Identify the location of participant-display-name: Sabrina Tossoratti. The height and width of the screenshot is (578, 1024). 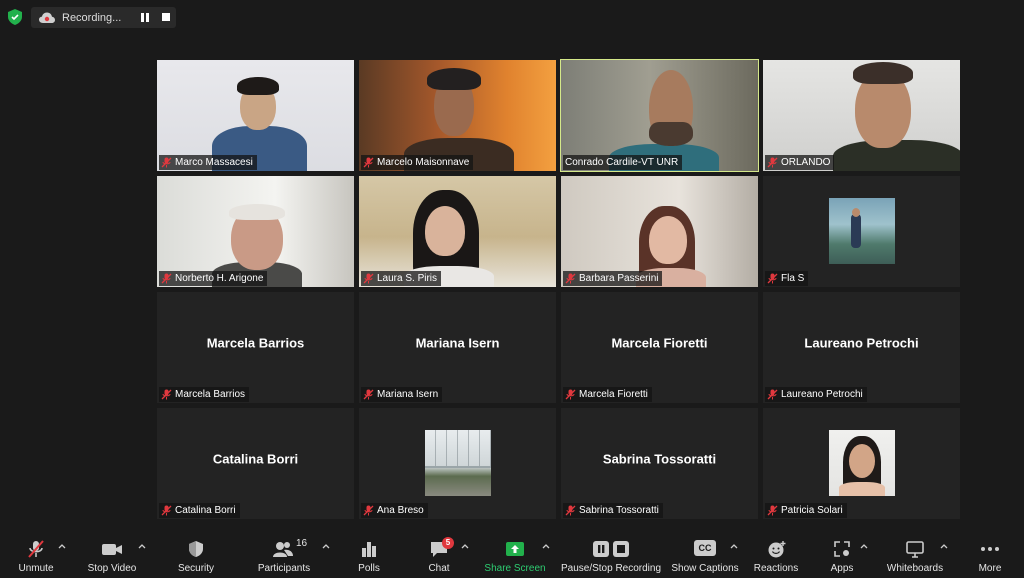
(659, 459).